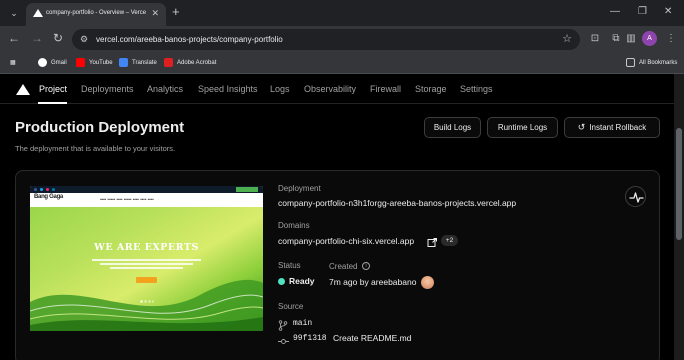 Image resolution: width=684 pixels, height=360 pixels. What do you see at coordinates (48, 197) in the screenshot?
I see `preview-logo: Bang Gaga` at bounding box center [48, 197].